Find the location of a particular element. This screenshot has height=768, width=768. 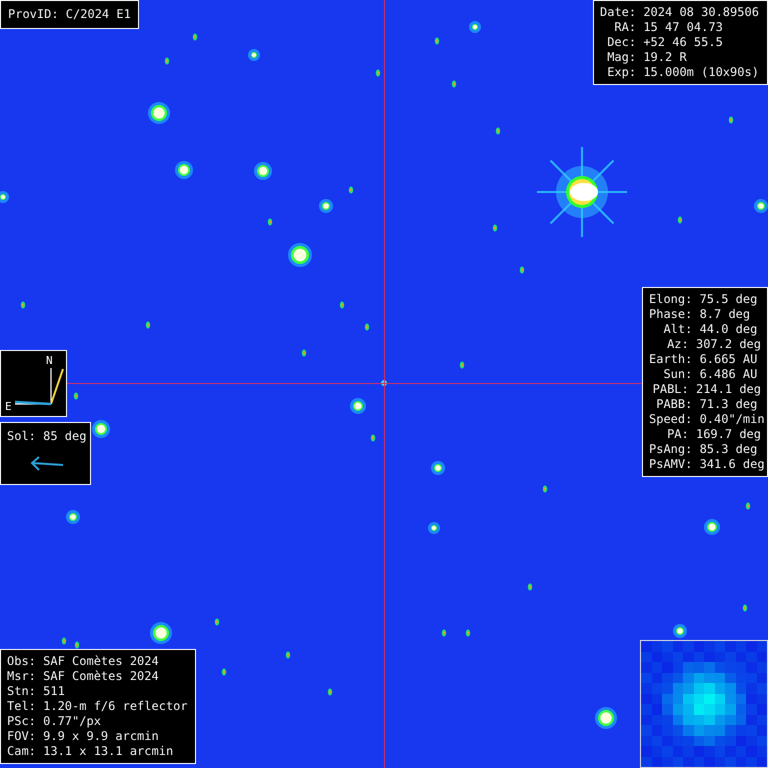

info-line: Obs: SAF Comètes 2024 is located at coordinates (83, 661).